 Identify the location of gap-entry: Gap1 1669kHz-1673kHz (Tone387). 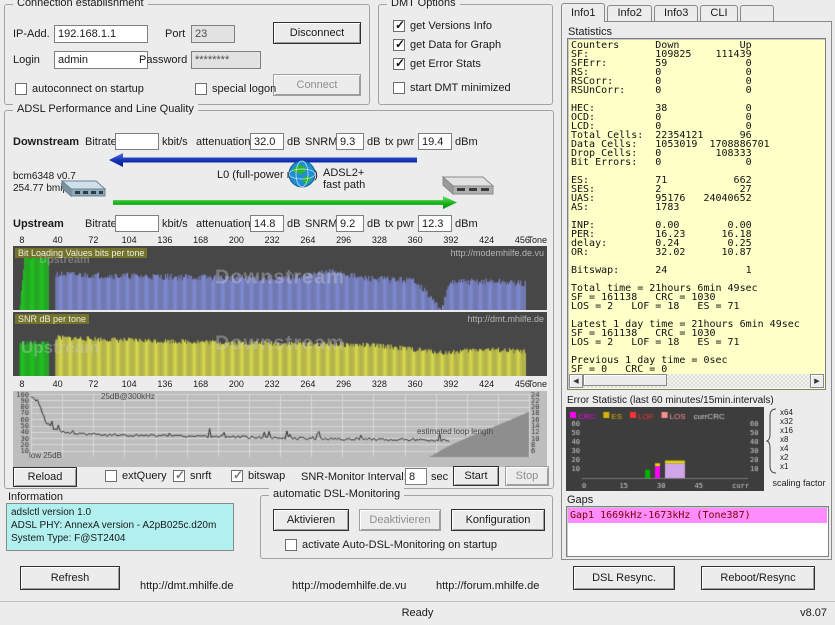
(697, 515).